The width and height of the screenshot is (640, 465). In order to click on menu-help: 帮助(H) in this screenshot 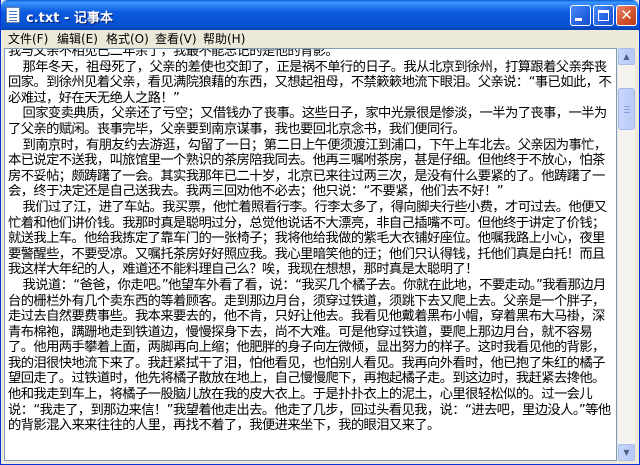, I will do `click(224, 39)`.